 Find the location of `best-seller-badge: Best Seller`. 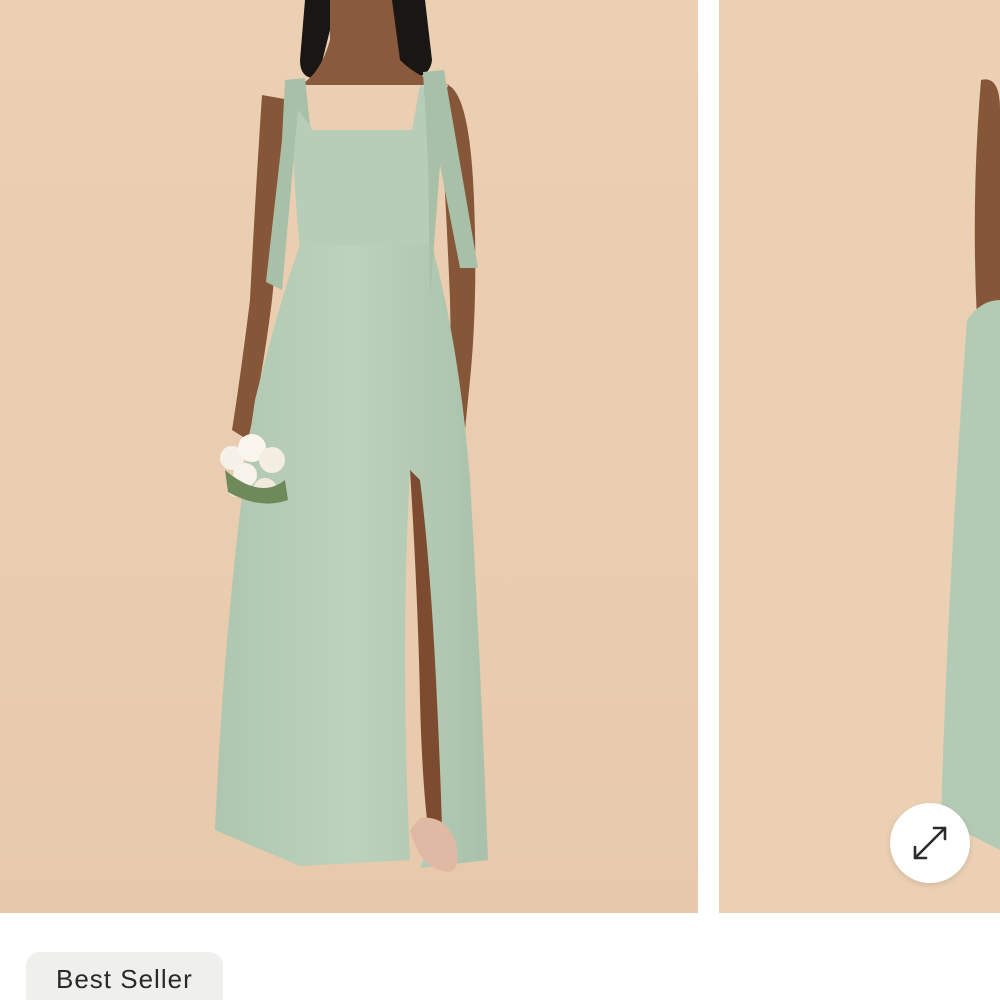

best-seller-badge: Best Seller is located at coordinates (124, 976).